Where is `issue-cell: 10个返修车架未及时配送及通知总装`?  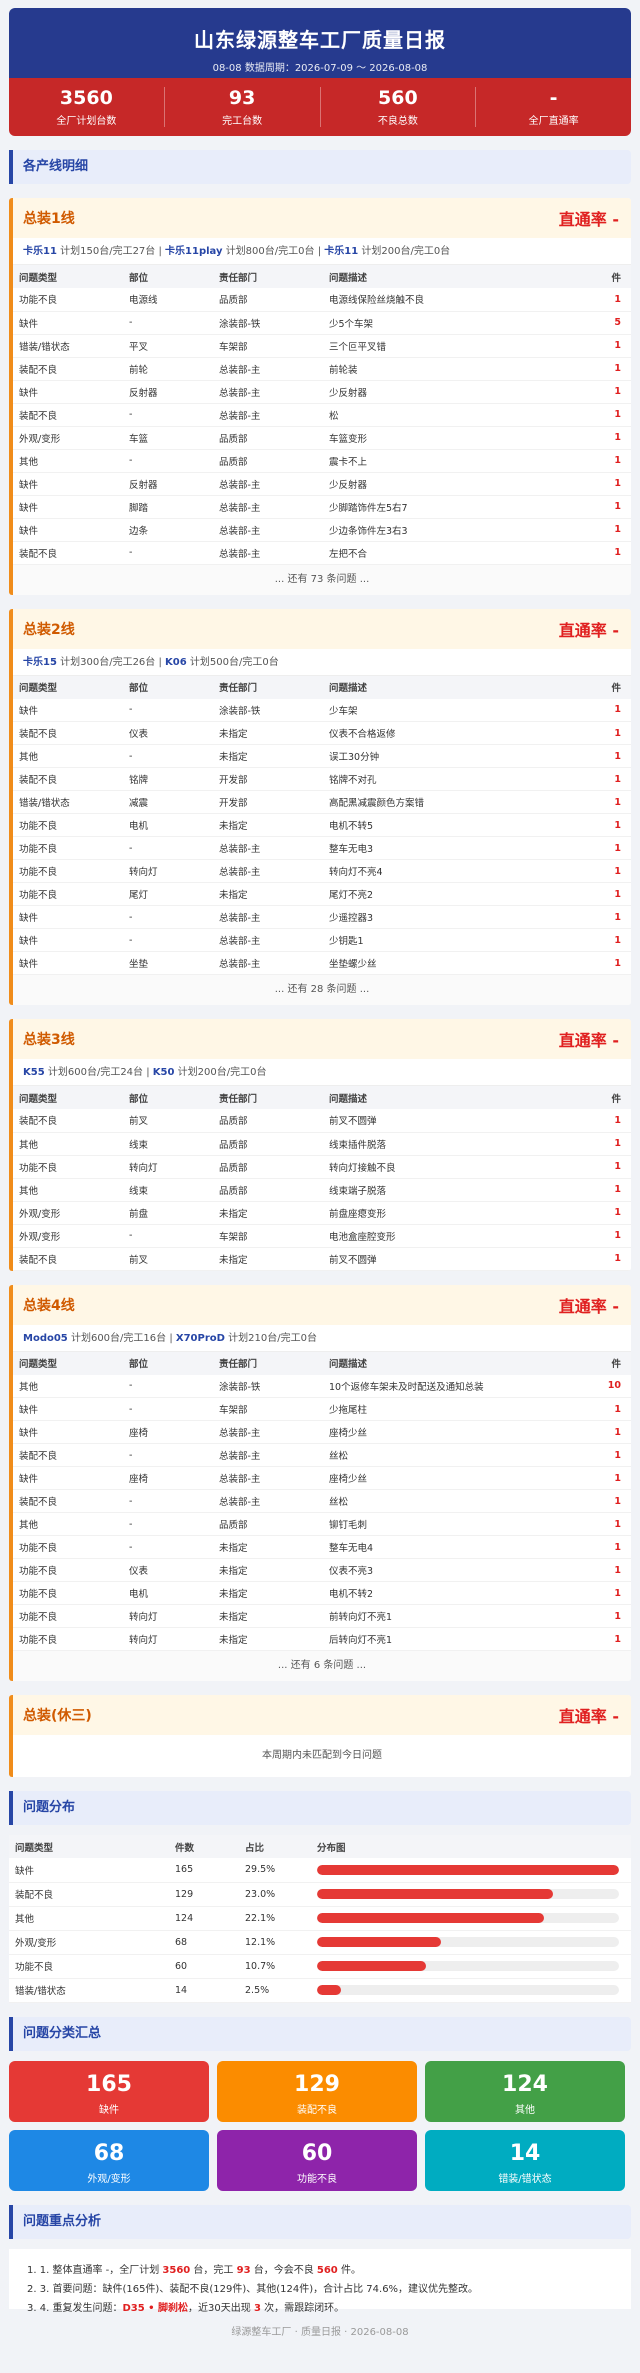 issue-cell: 10个返修车架未及时配送及通知总装 is located at coordinates (462, 1386).